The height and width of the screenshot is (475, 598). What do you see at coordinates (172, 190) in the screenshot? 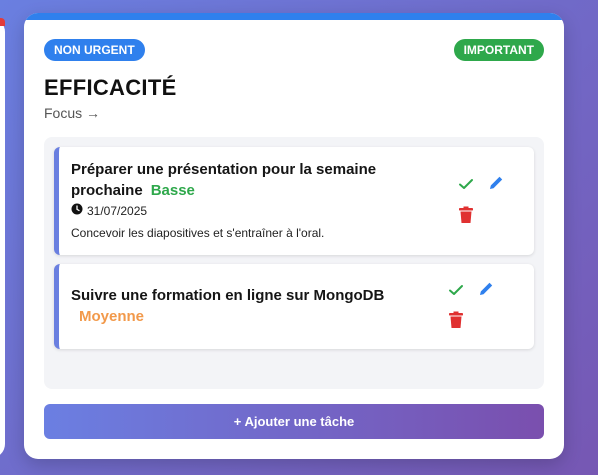
I see `priority-label: Basse` at bounding box center [172, 190].